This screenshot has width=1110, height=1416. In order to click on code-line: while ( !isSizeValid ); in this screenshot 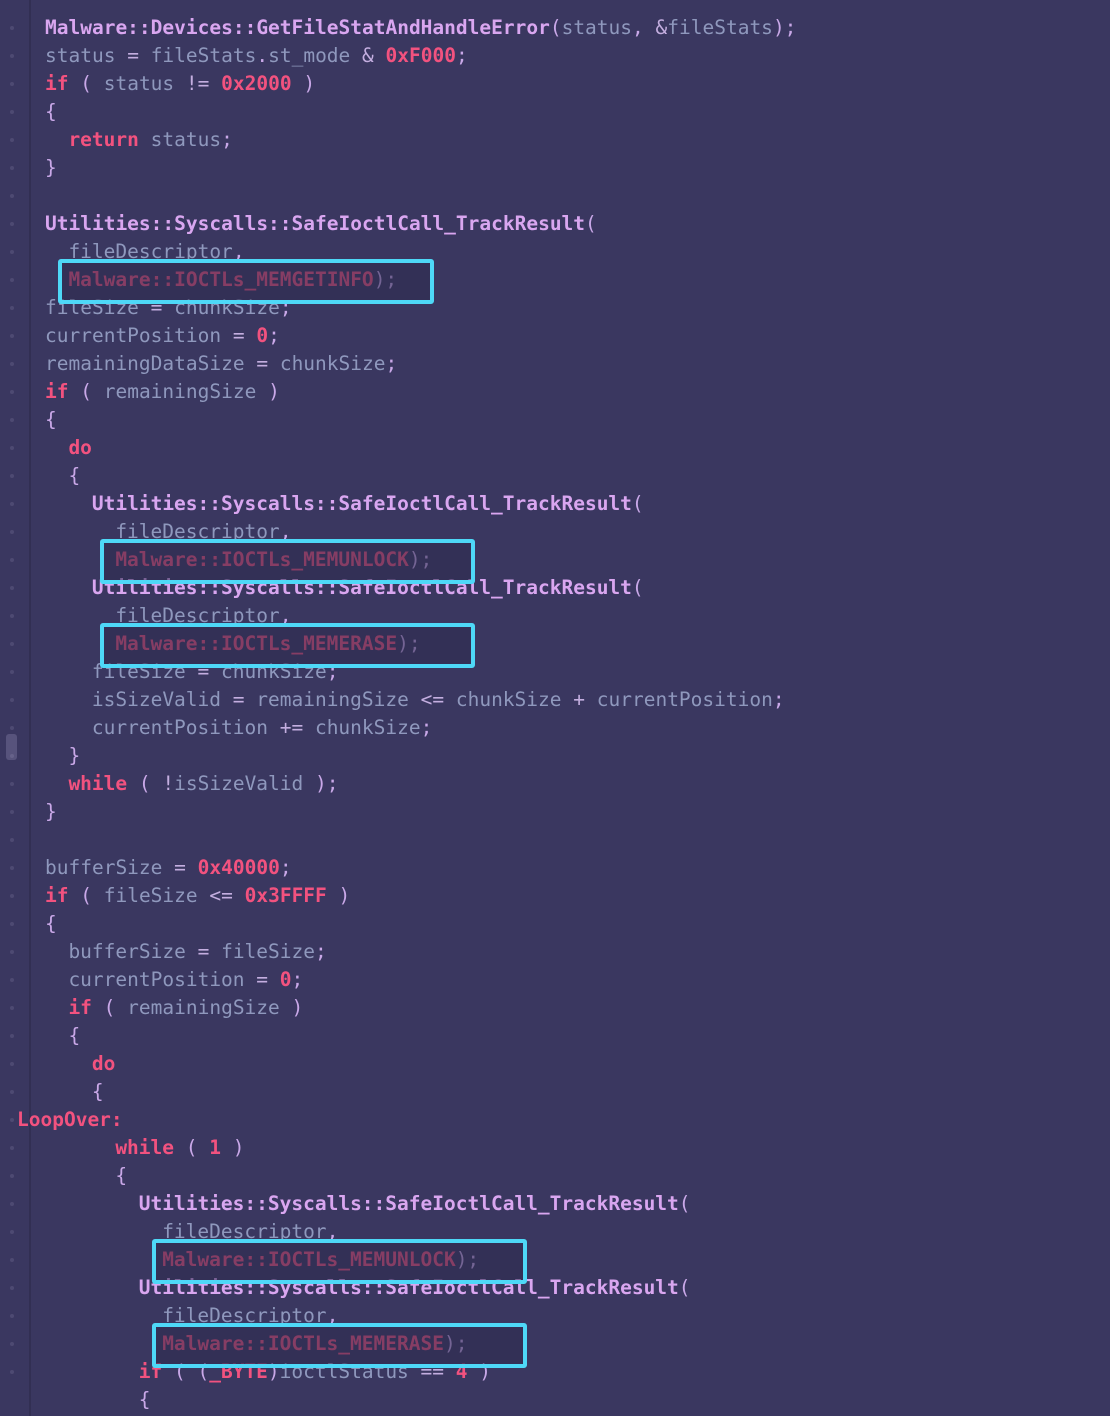, I will do `click(203, 784)`.